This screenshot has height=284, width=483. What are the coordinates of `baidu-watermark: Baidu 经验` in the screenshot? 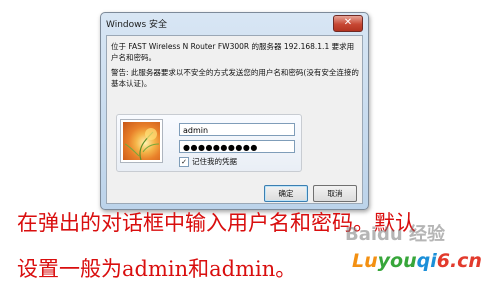 It's located at (395, 234).